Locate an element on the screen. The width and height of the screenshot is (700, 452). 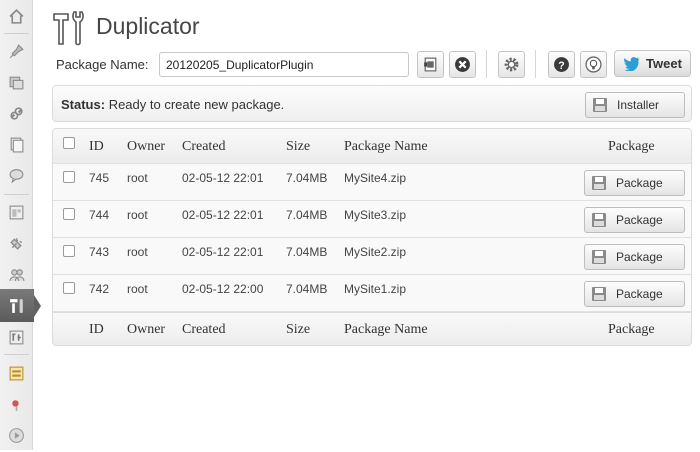
select-all-checkbox is located at coordinates (69, 143).